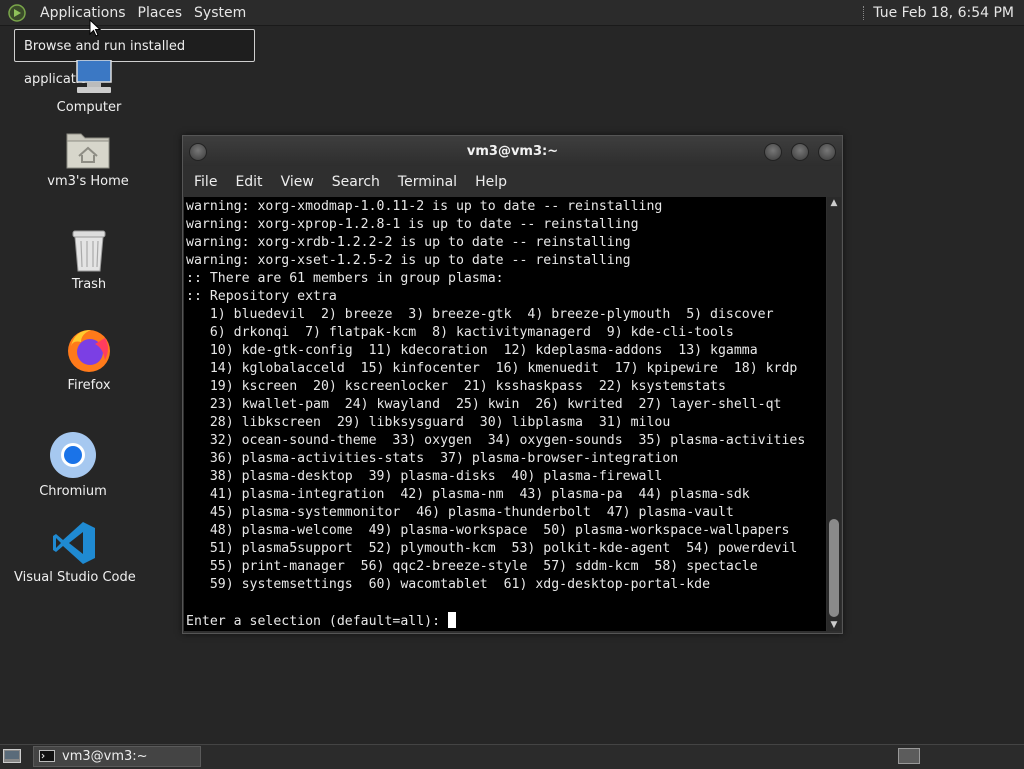  I want to click on terminal-cursor, so click(452, 620).